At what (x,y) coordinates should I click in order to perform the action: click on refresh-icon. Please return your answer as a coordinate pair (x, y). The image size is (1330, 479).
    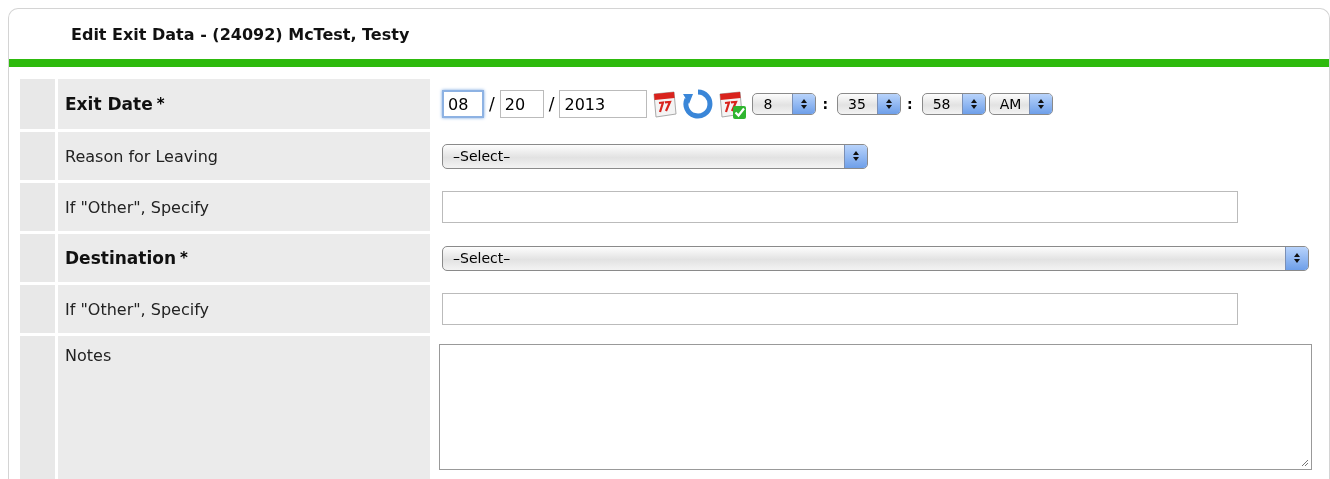
    Looking at the image, I should click on (698, 104).